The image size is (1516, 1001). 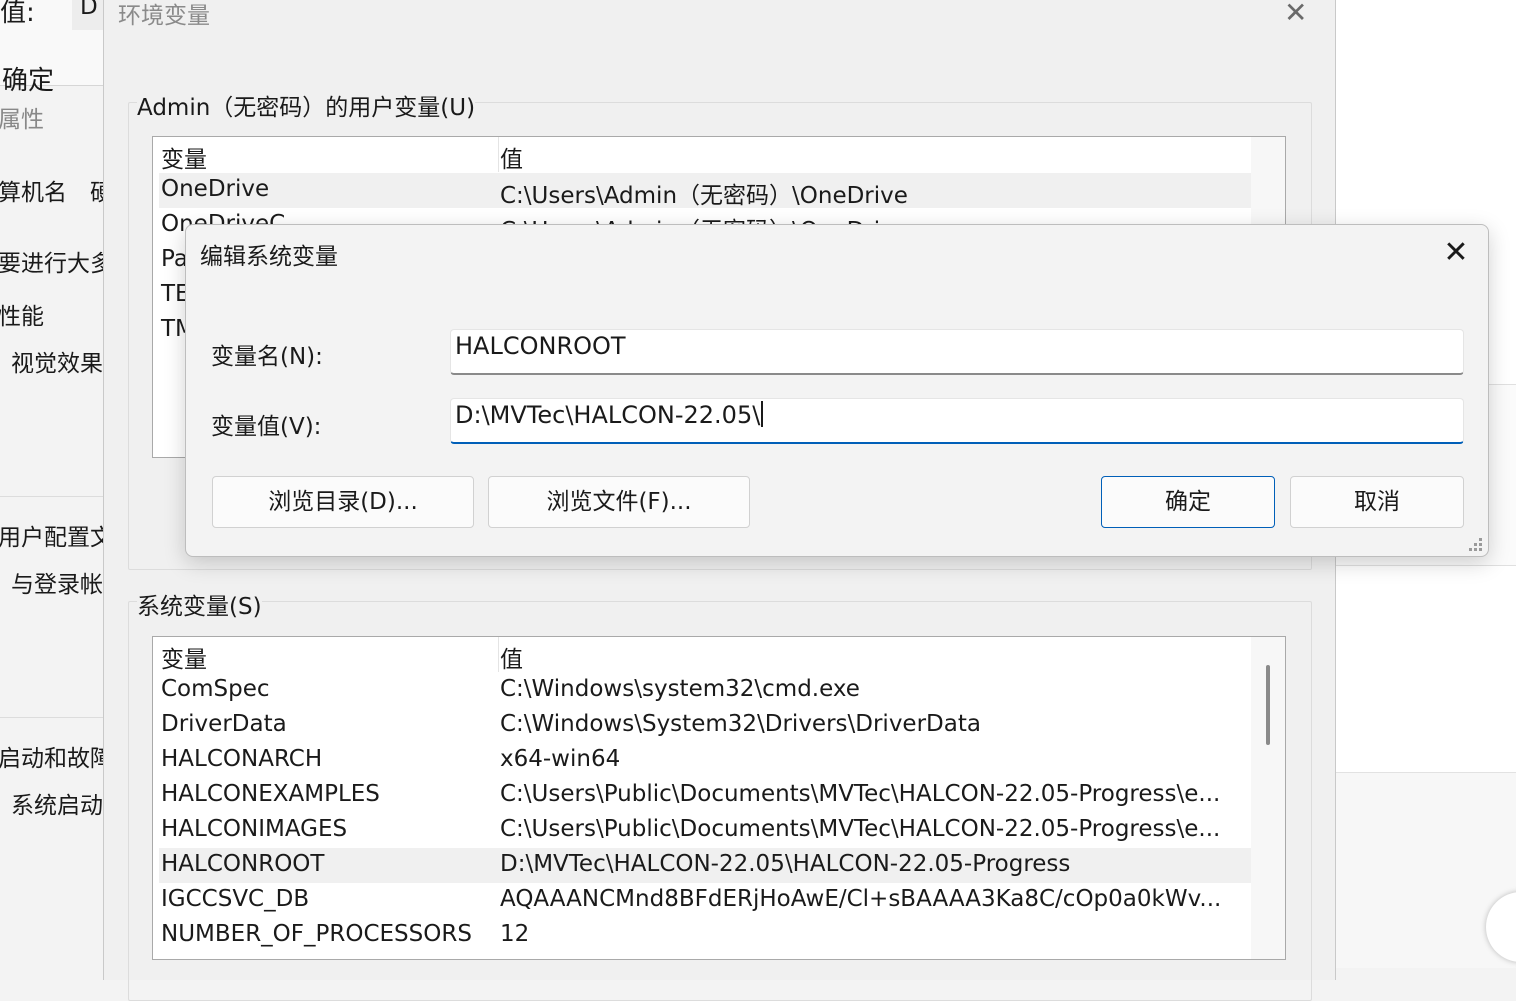 What do you see at coordinates (243, 864) in the screenshot?
I see `variable-name: HALCONROOT` at bounding box center [243, 864].